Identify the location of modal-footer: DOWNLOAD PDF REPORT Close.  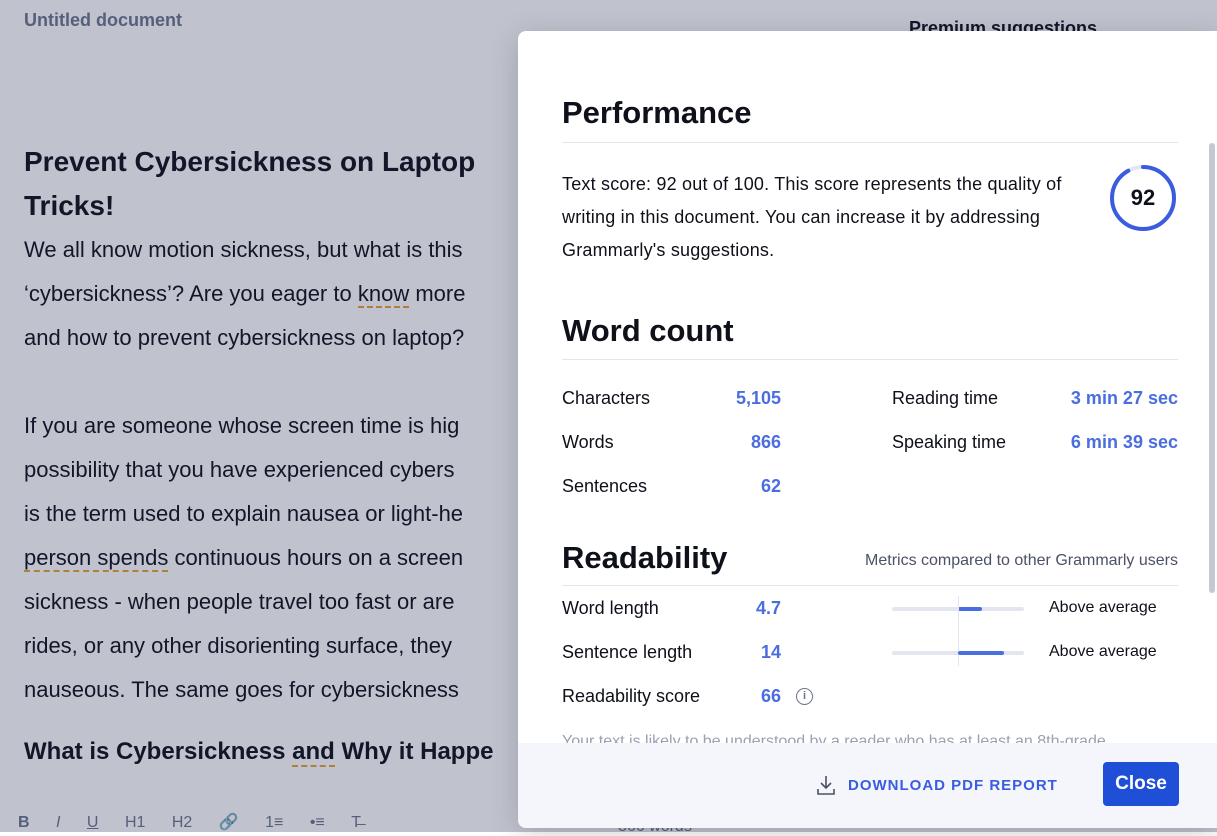
(867, 785).